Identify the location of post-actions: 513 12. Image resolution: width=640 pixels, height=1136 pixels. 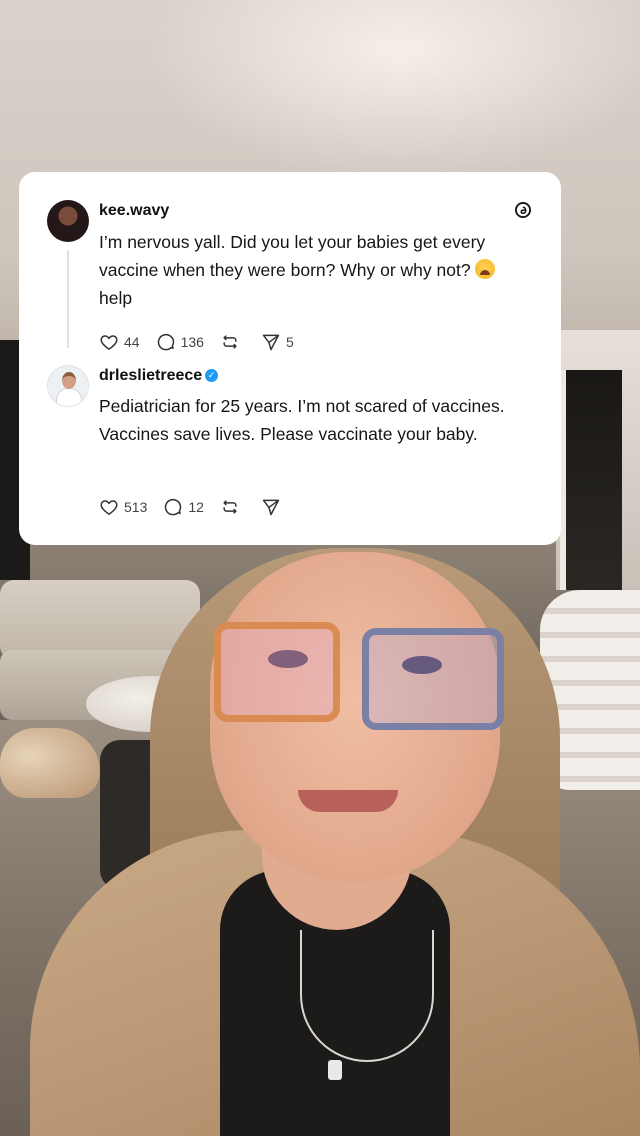
(200, 507).